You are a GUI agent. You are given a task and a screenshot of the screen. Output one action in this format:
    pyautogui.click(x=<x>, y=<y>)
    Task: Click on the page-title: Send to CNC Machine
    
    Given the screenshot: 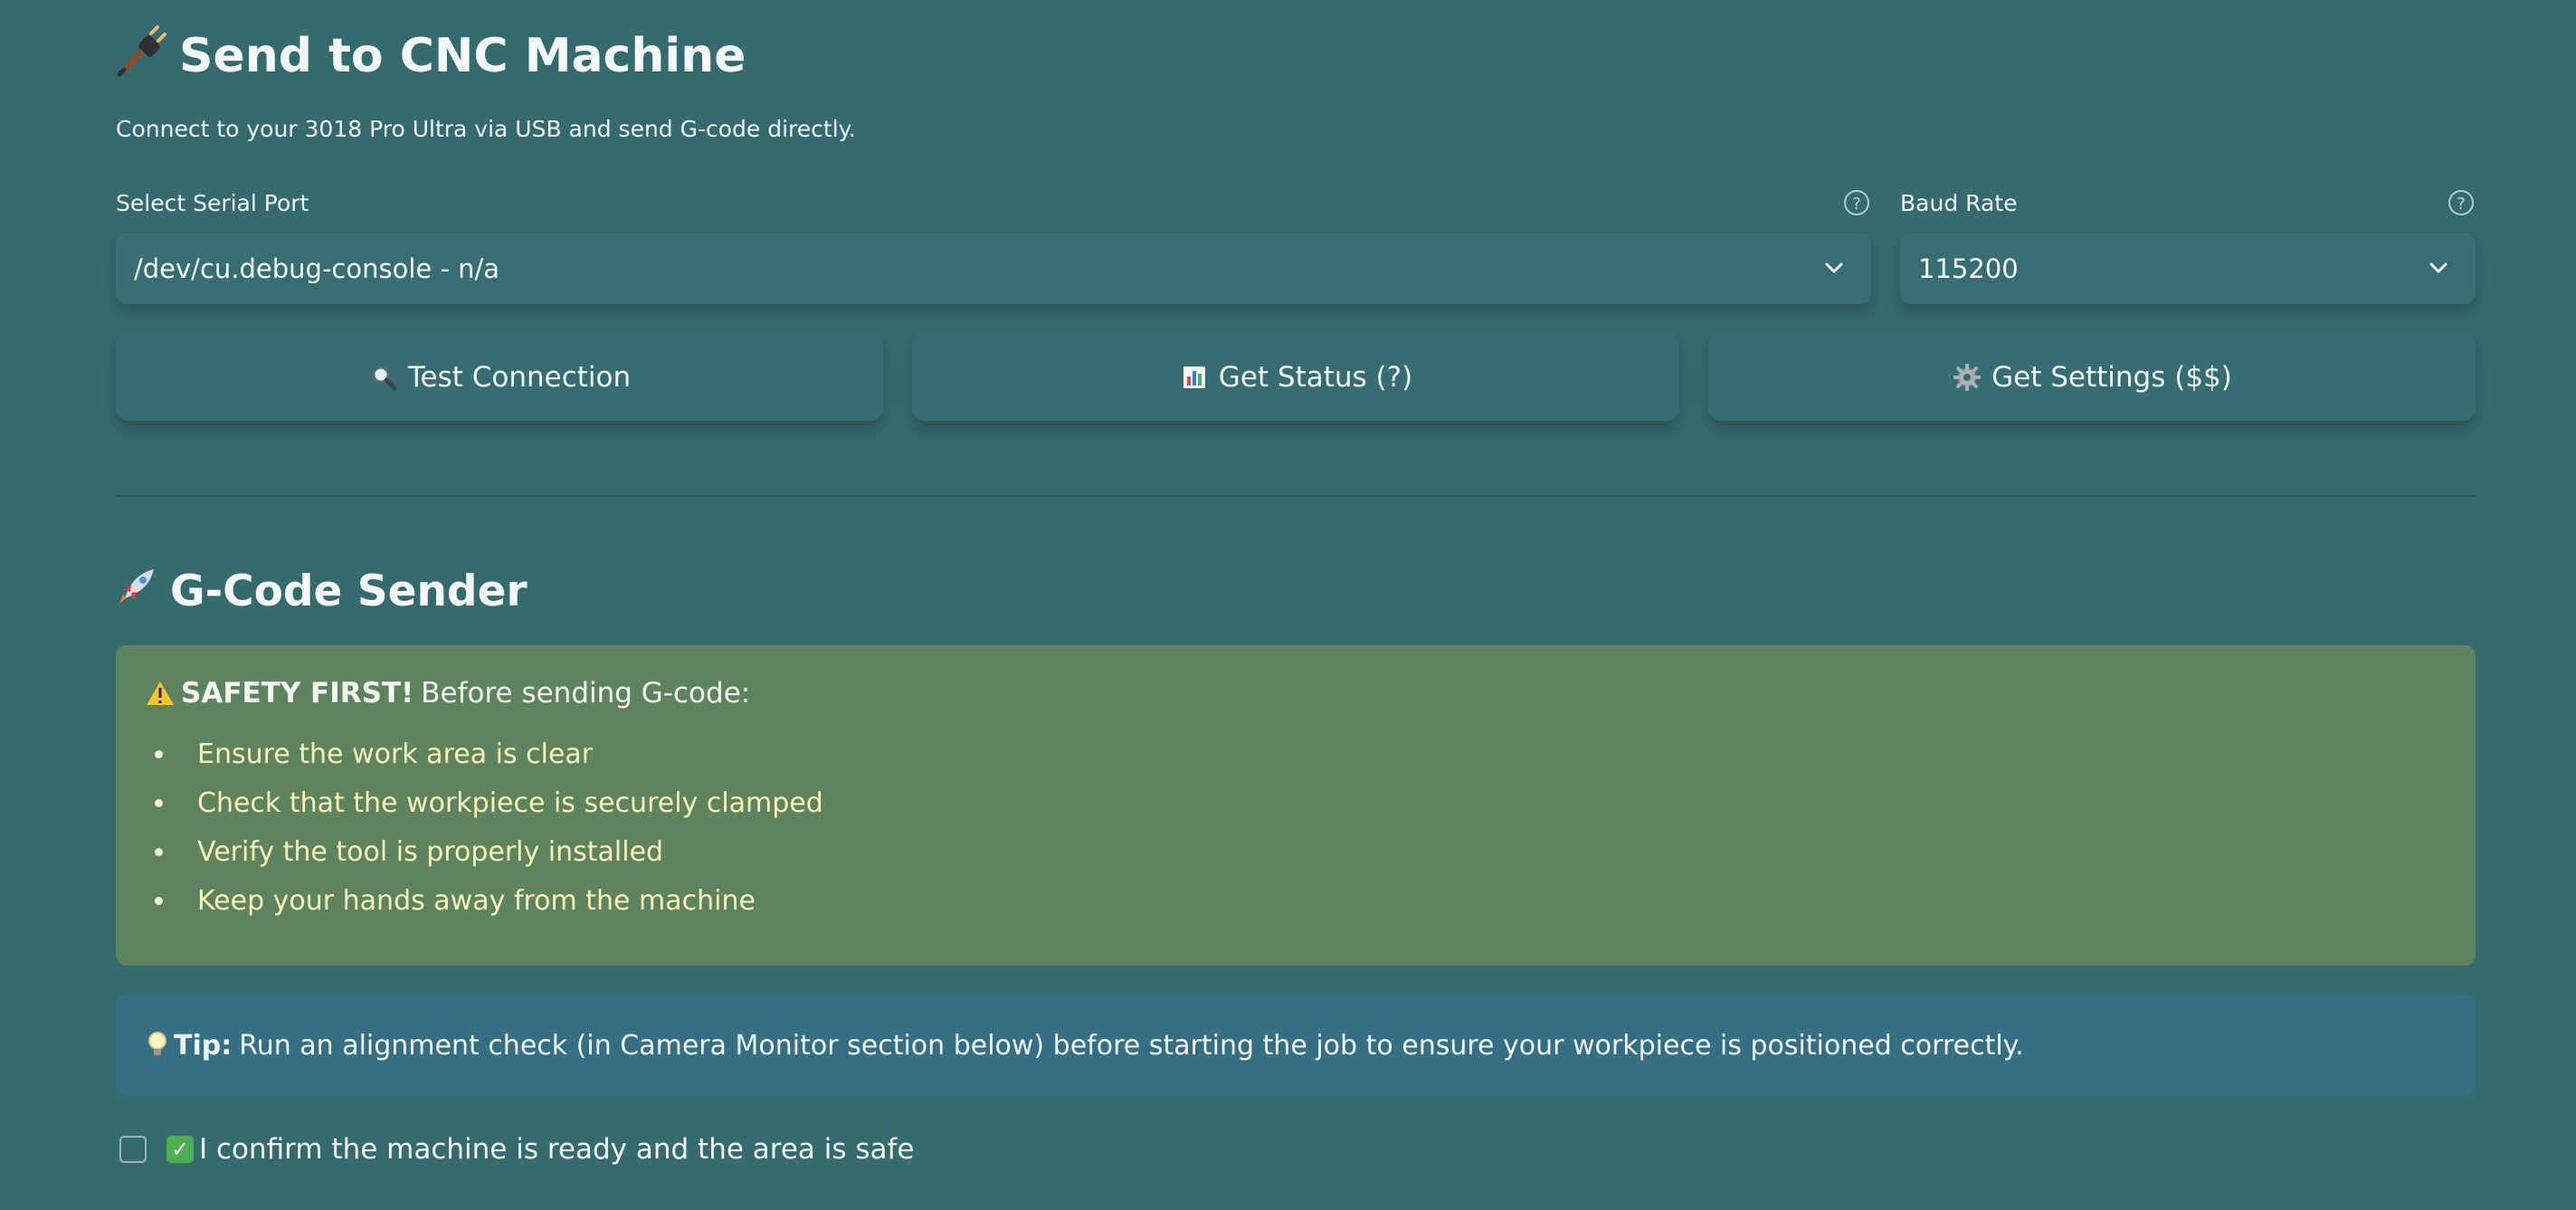 What is the action you would take?
    pyautogui.click(x=431, y=56)
    